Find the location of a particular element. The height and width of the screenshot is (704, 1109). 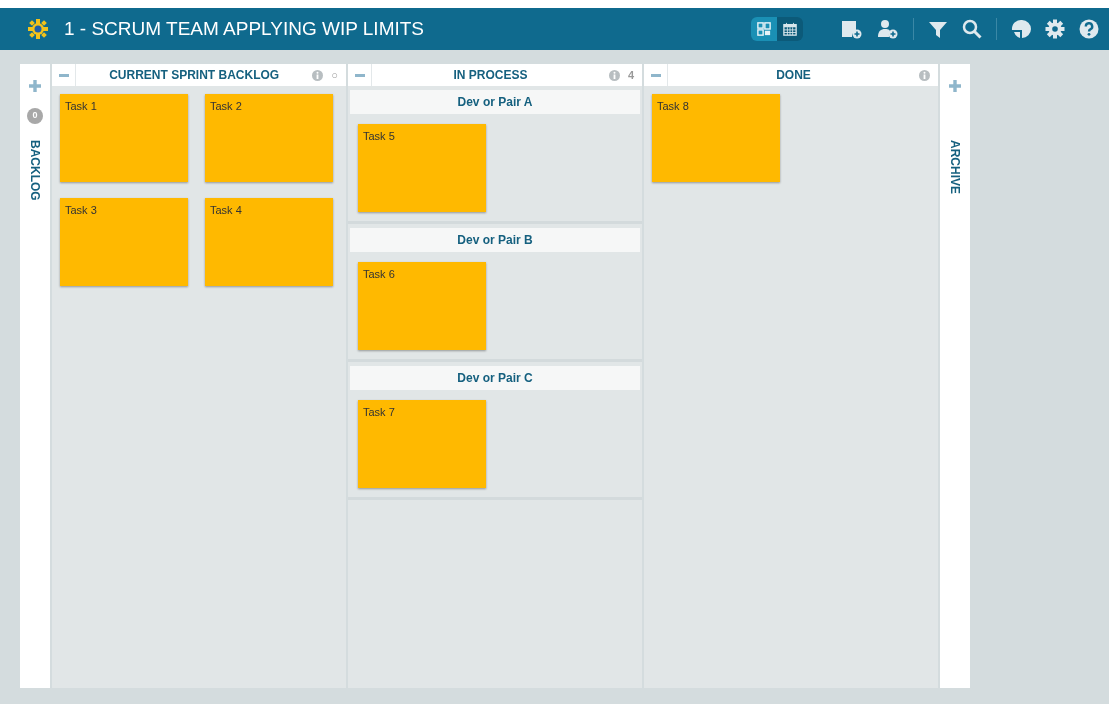

task-card: Task 7 is located at coordinates (422, 444).